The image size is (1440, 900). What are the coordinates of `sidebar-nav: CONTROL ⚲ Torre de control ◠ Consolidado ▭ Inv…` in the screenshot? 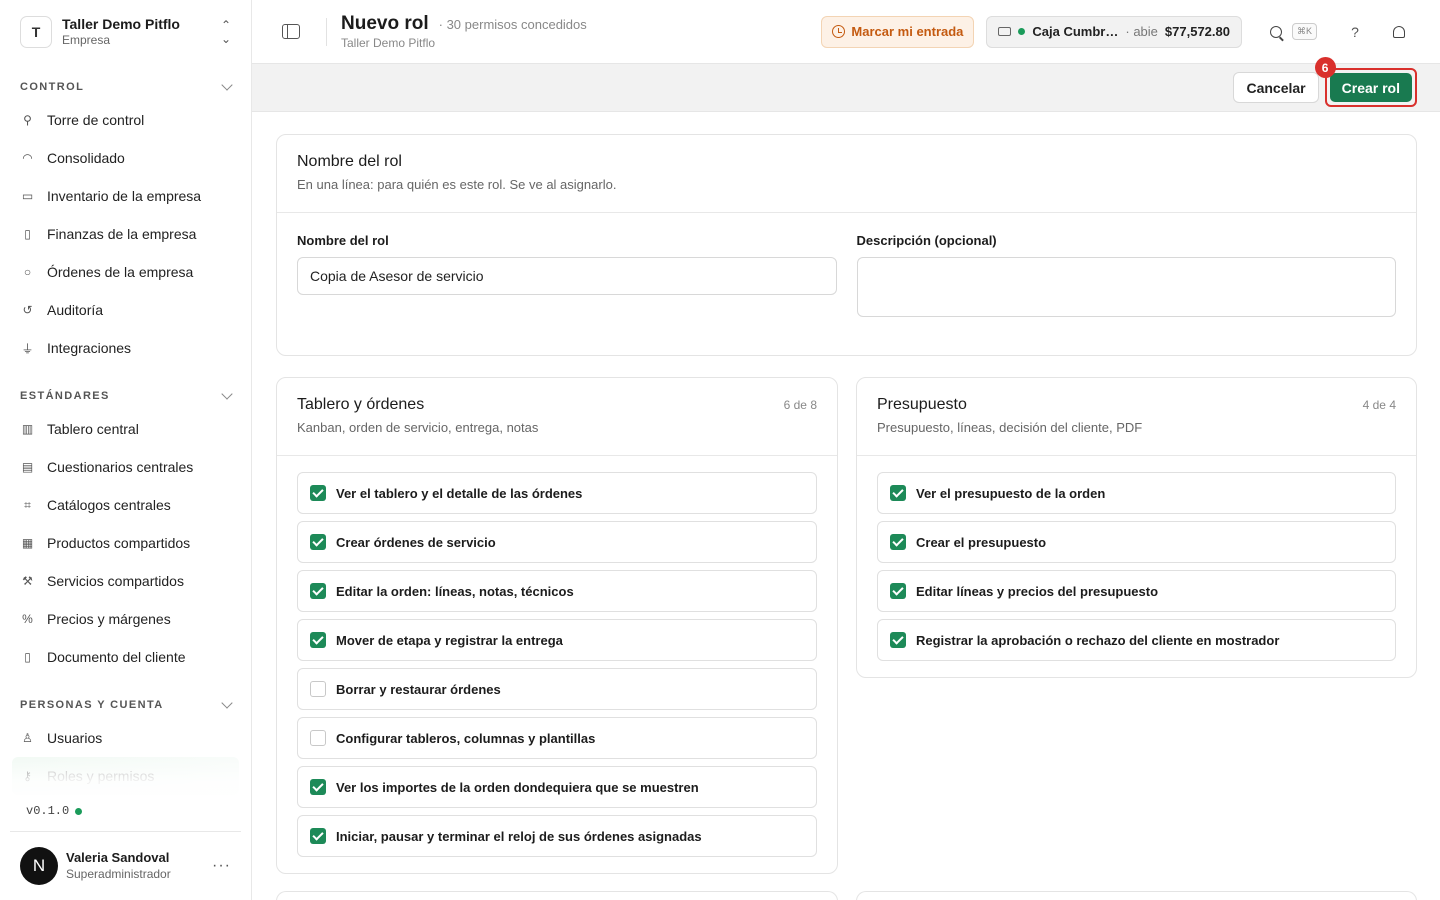 It's located at (125, 436).